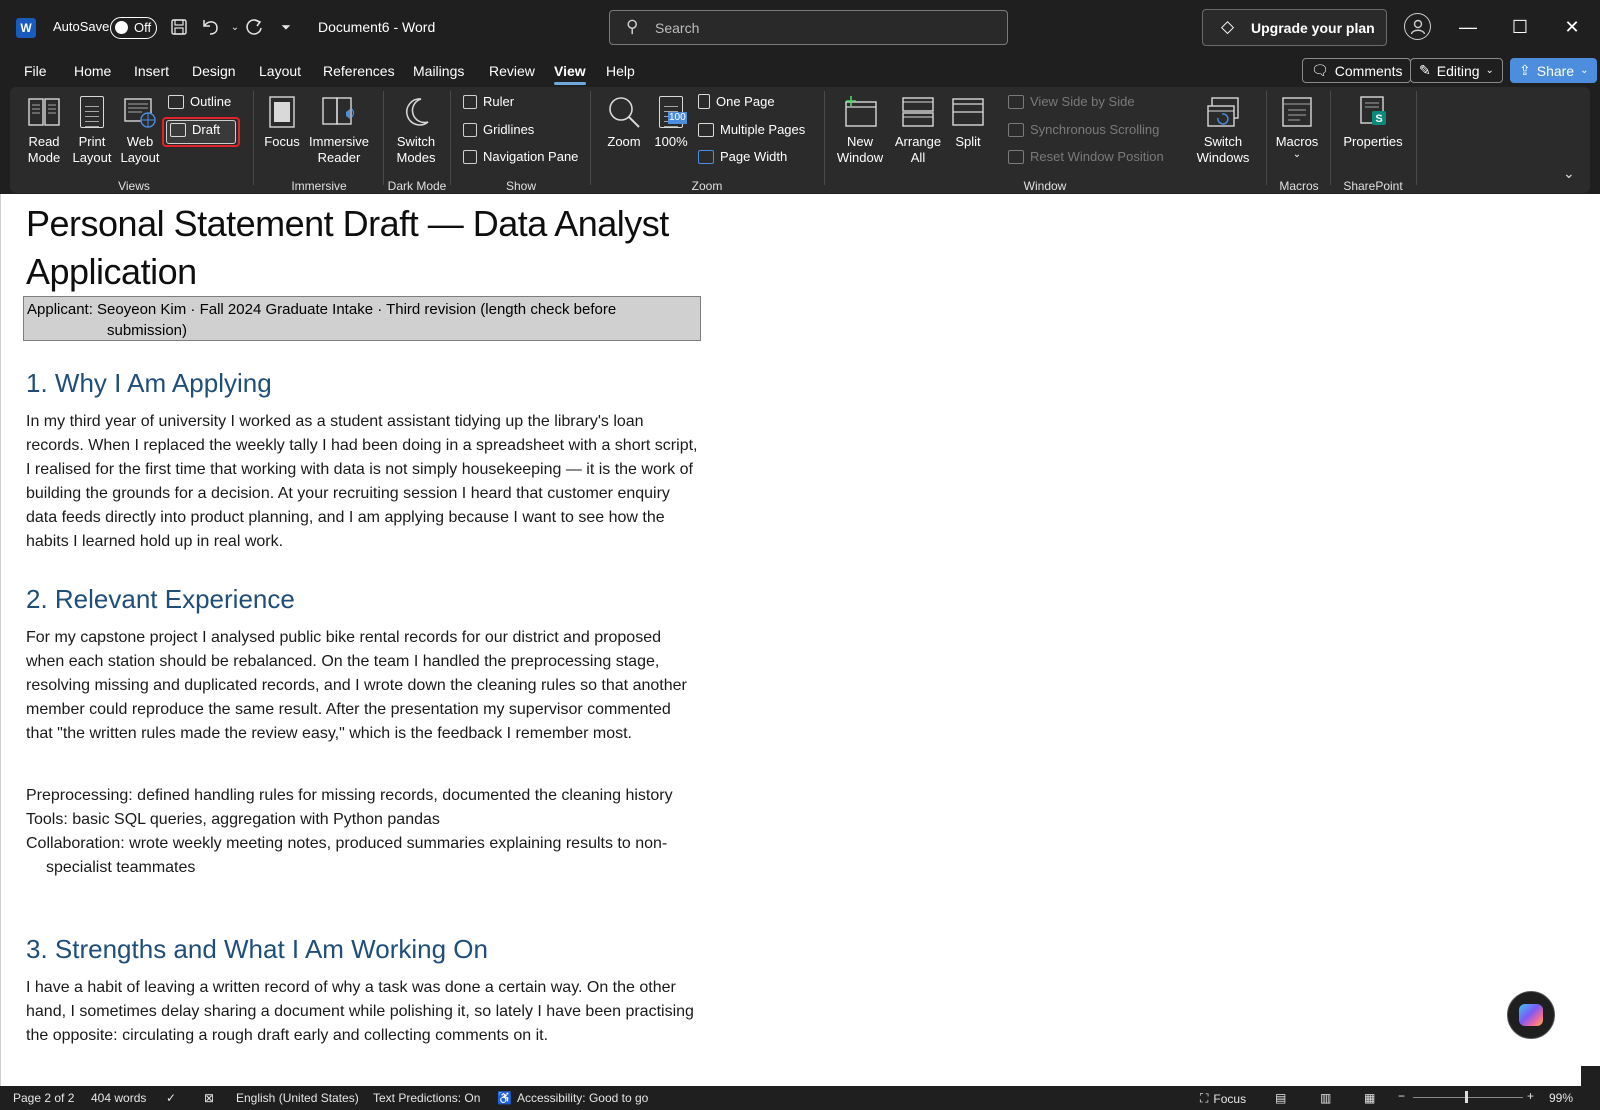 Image resolution: width=1600 pixels, height=1110 pixels. I want to click on switch-windows-button: Switch Windows, so click(1223, 130).